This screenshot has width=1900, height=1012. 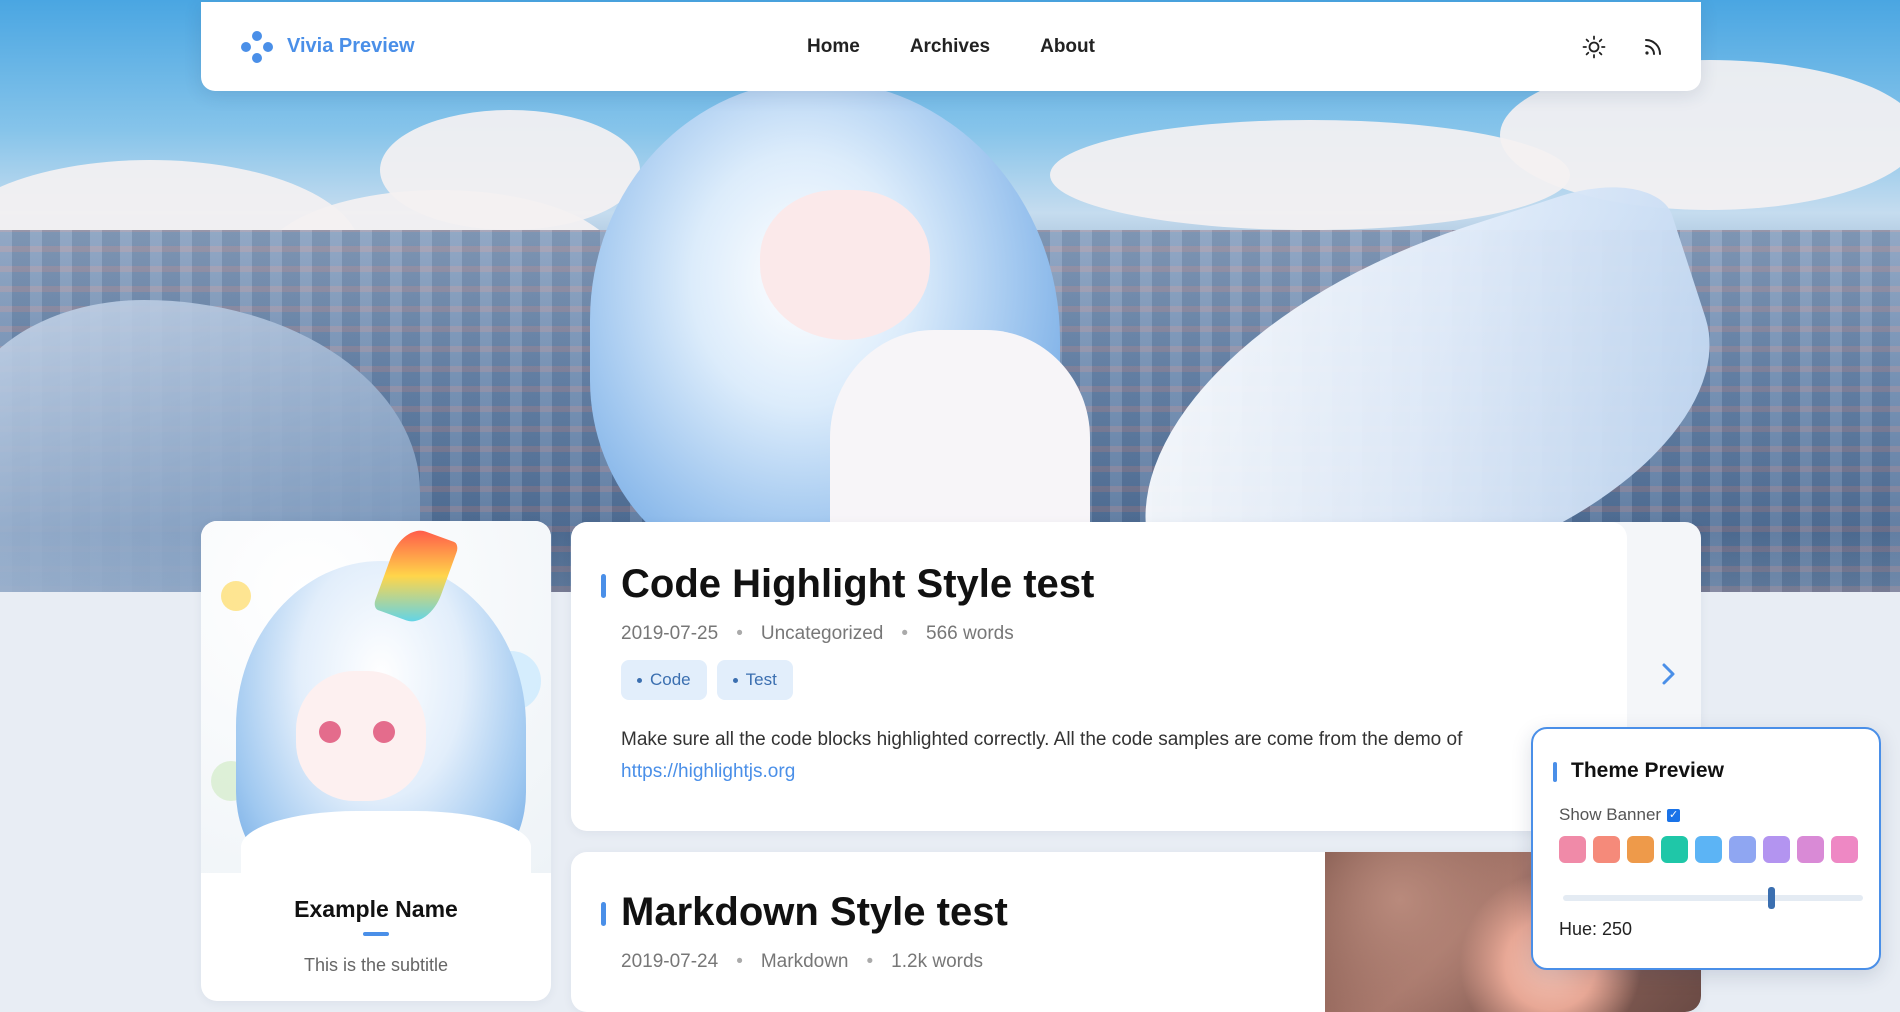 I want to click on theme-preview-panel: Theme Preview Show Banner ✓ Hue: 250, so click(x=1706, y=848).